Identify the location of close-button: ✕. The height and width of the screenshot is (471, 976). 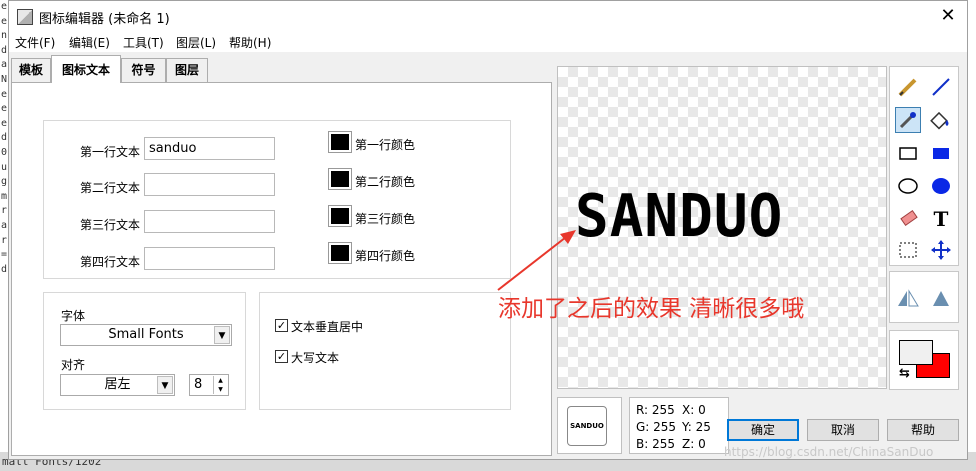
(948, 16).